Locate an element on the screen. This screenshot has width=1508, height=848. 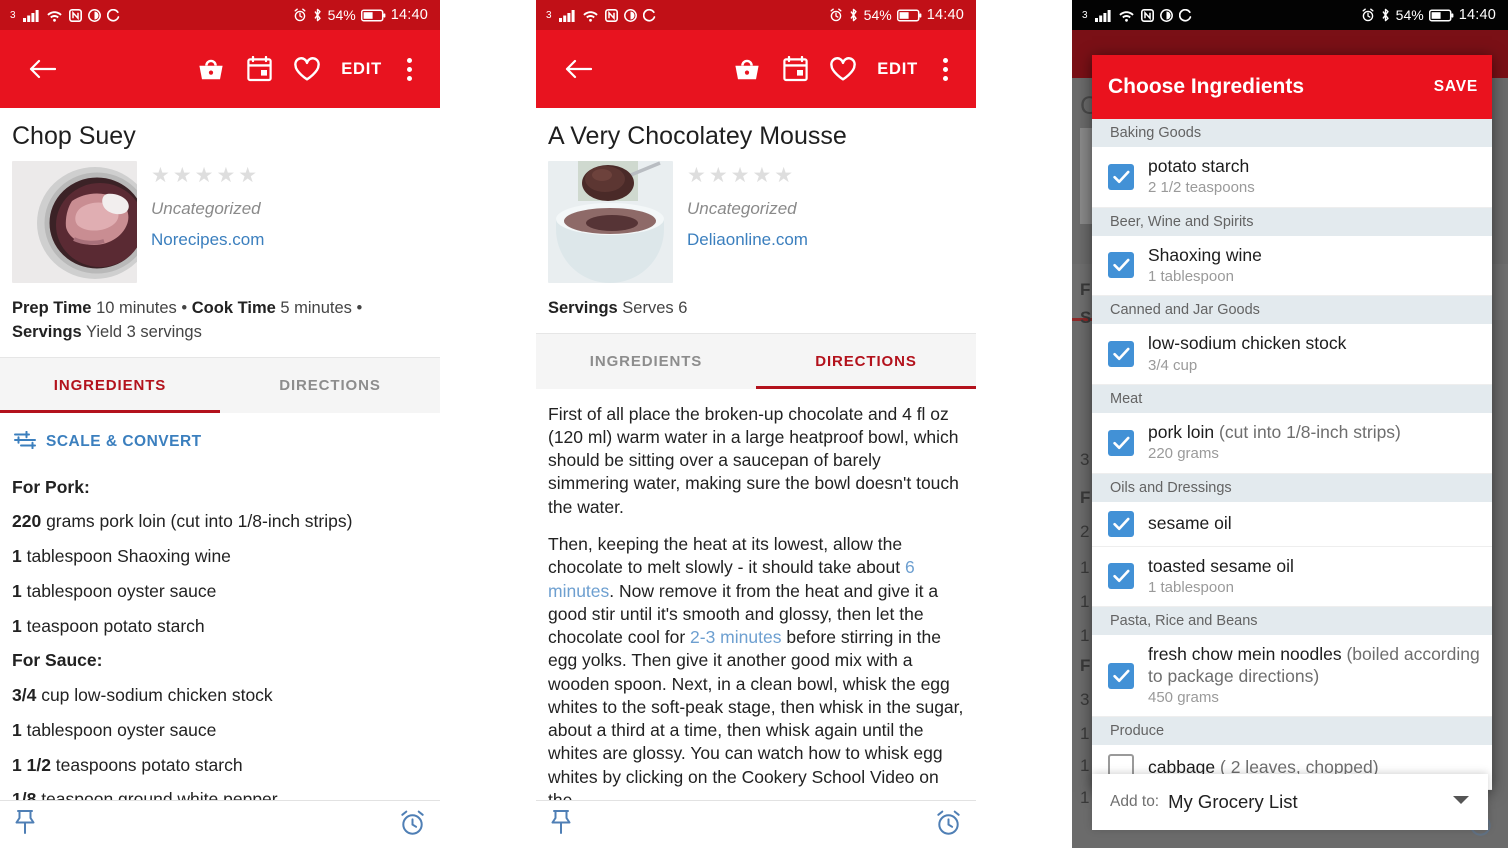
background-text-3: 3 is located at coordinates (1085, 459).